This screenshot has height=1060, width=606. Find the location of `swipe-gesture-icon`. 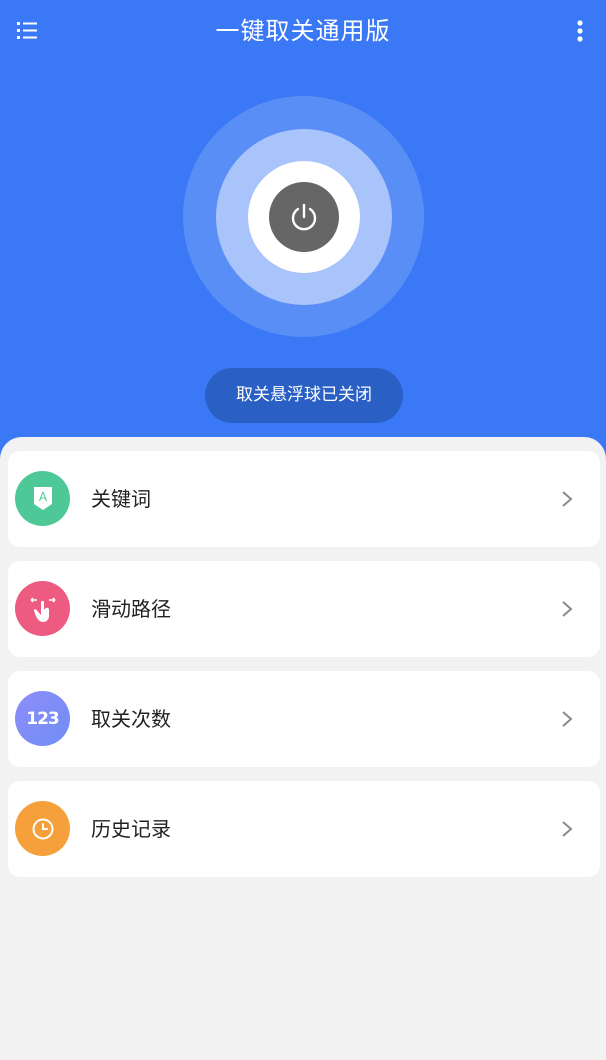

swipe-gesture-icon is located at coordinates (42, 608).